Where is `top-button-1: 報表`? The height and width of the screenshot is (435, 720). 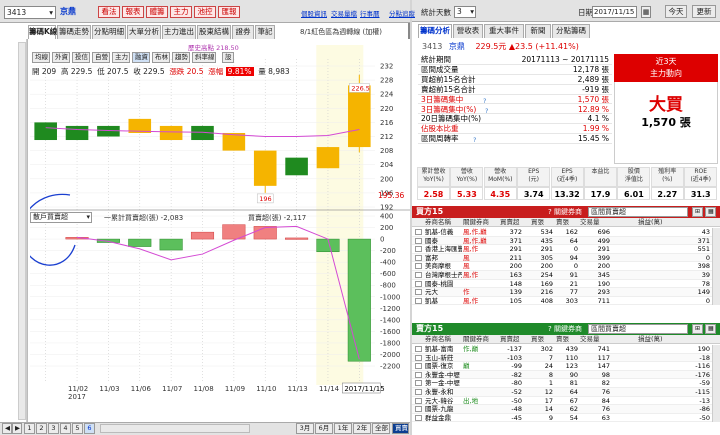
top-button-1: 報表 is located at coordinates (133, 12).